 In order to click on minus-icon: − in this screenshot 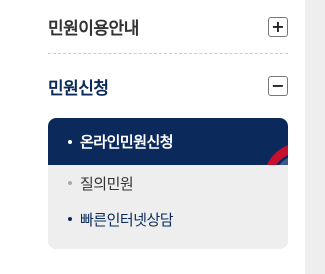, I will do `click(278, 86)`.